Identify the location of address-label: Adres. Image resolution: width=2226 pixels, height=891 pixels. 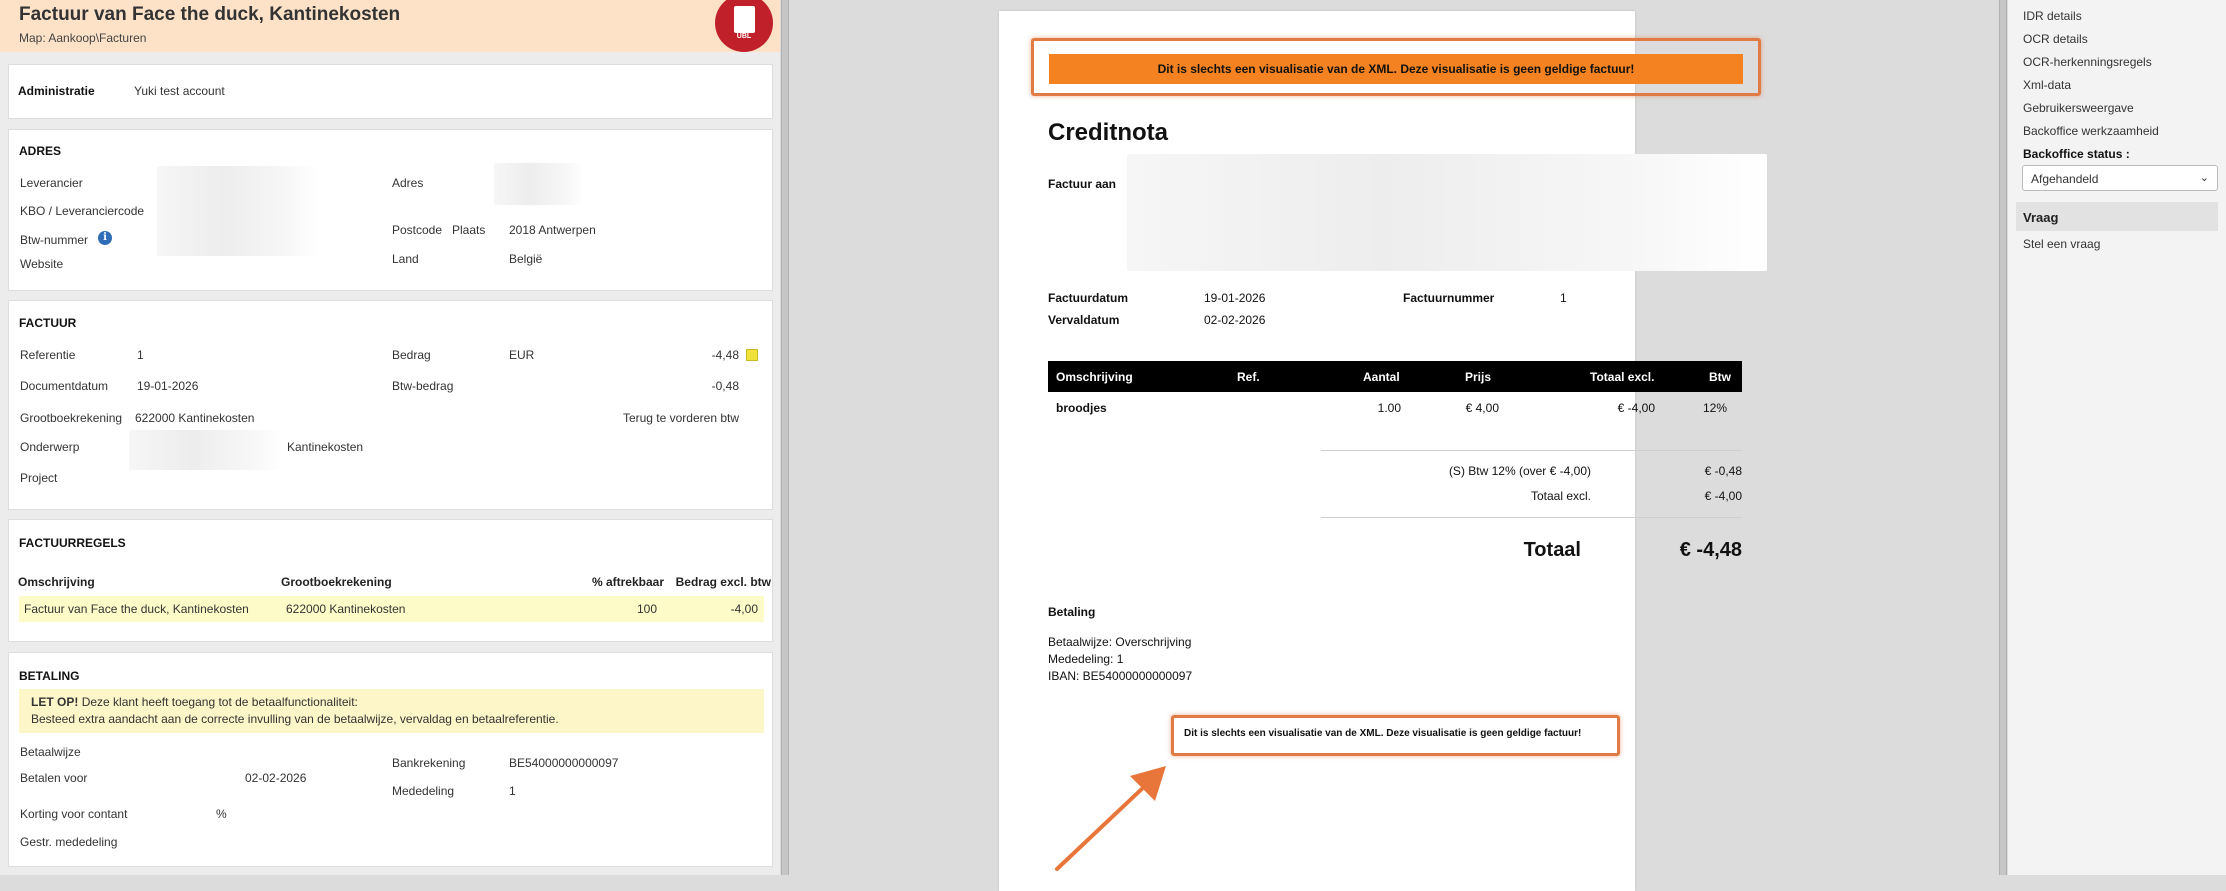
(408, 183).